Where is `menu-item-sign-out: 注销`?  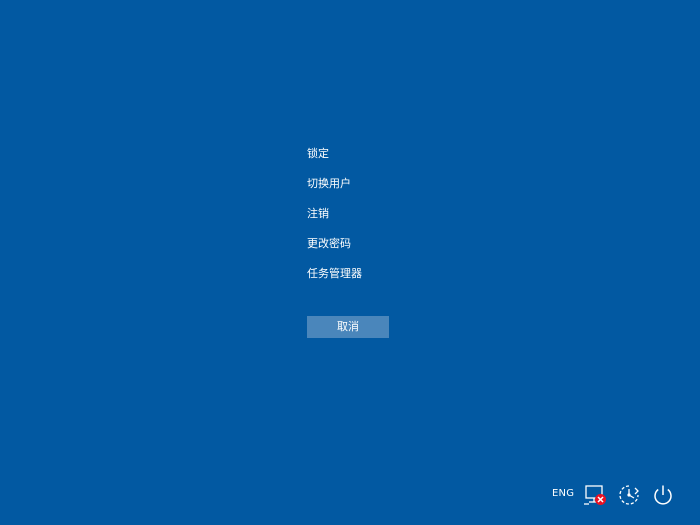 menu-item-sign-out: 注销 is located at coordinates (334, 219).